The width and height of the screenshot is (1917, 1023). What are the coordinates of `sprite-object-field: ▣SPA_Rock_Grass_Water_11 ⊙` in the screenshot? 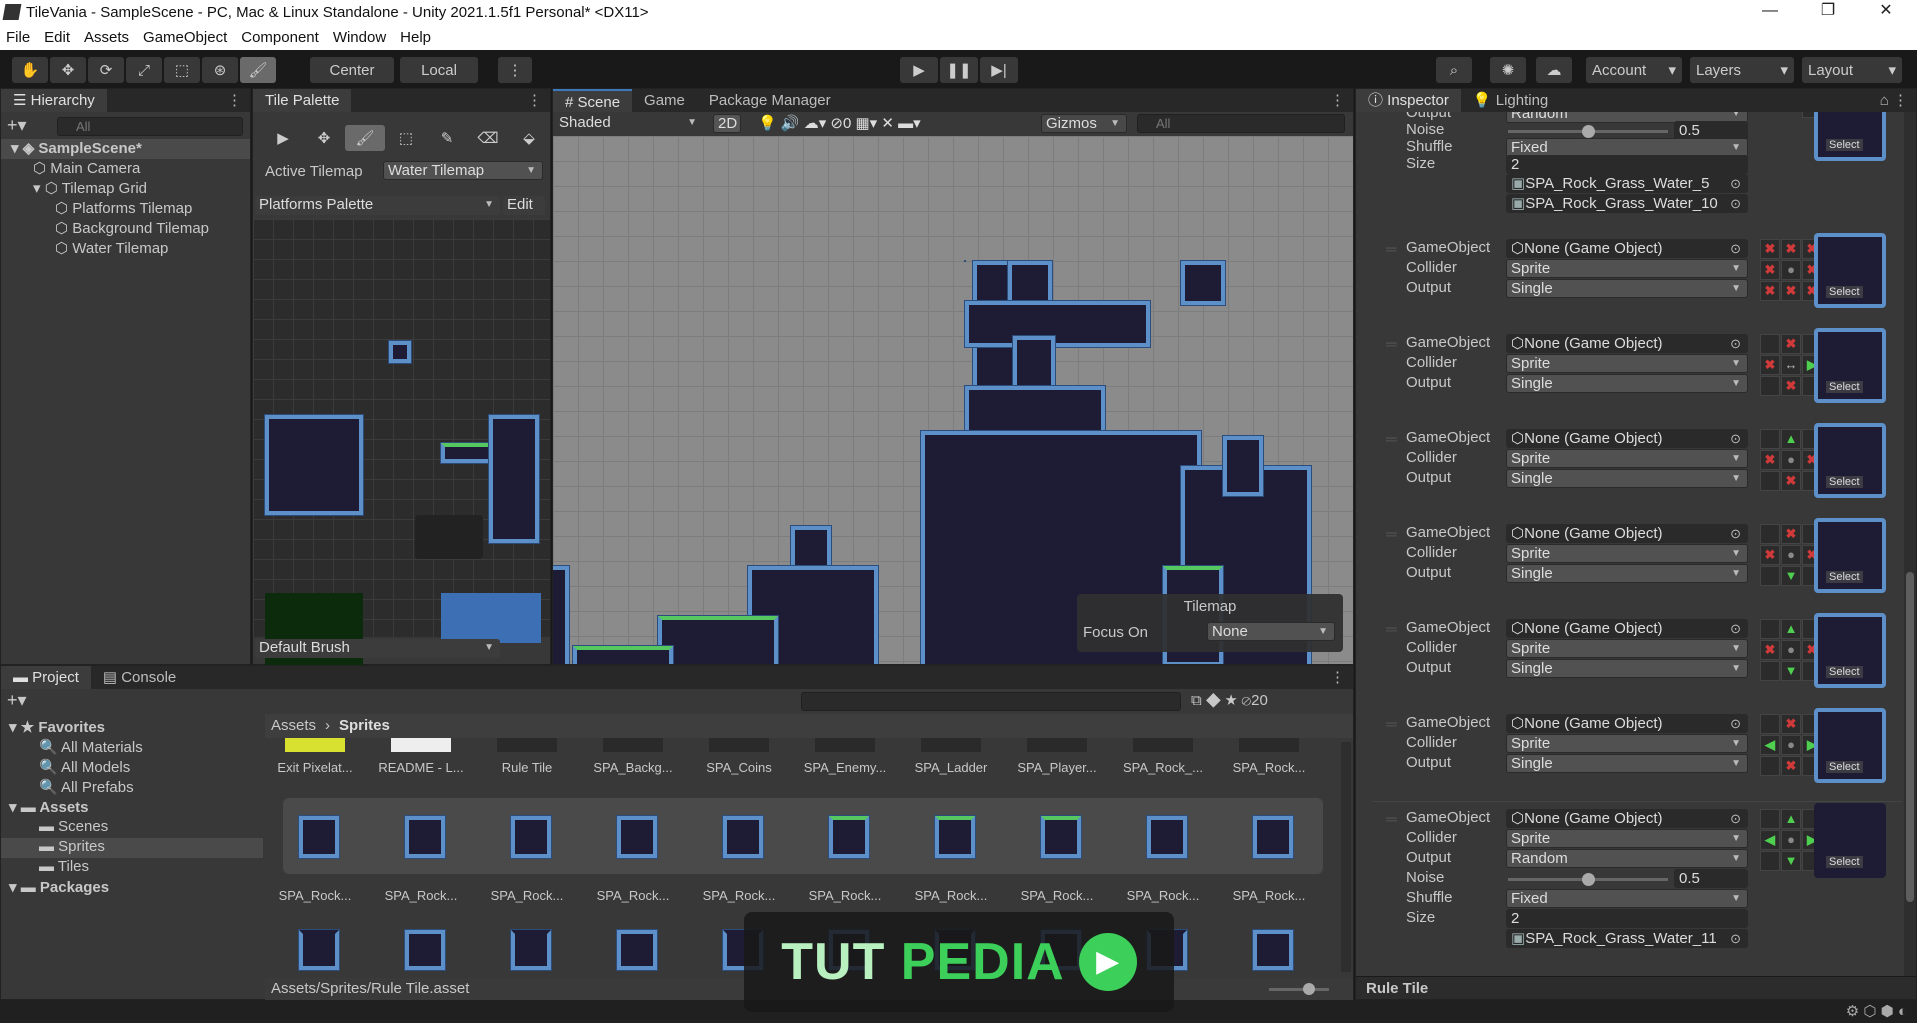 It's located at (1627, 938).